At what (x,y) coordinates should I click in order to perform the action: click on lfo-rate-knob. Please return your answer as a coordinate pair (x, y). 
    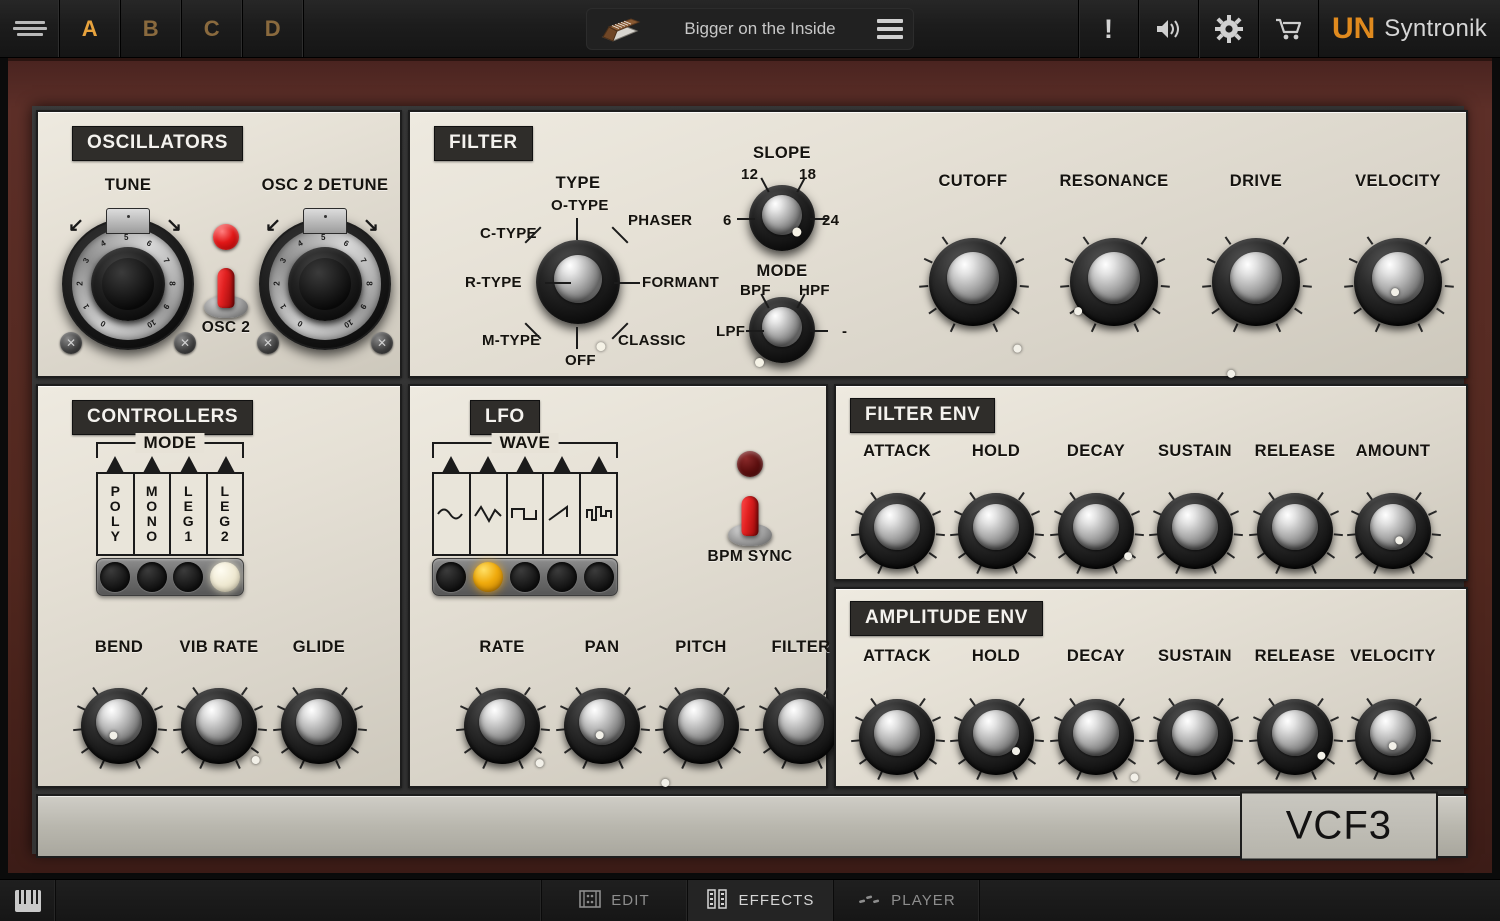
    Looking at the image, I should click on (502, 726).